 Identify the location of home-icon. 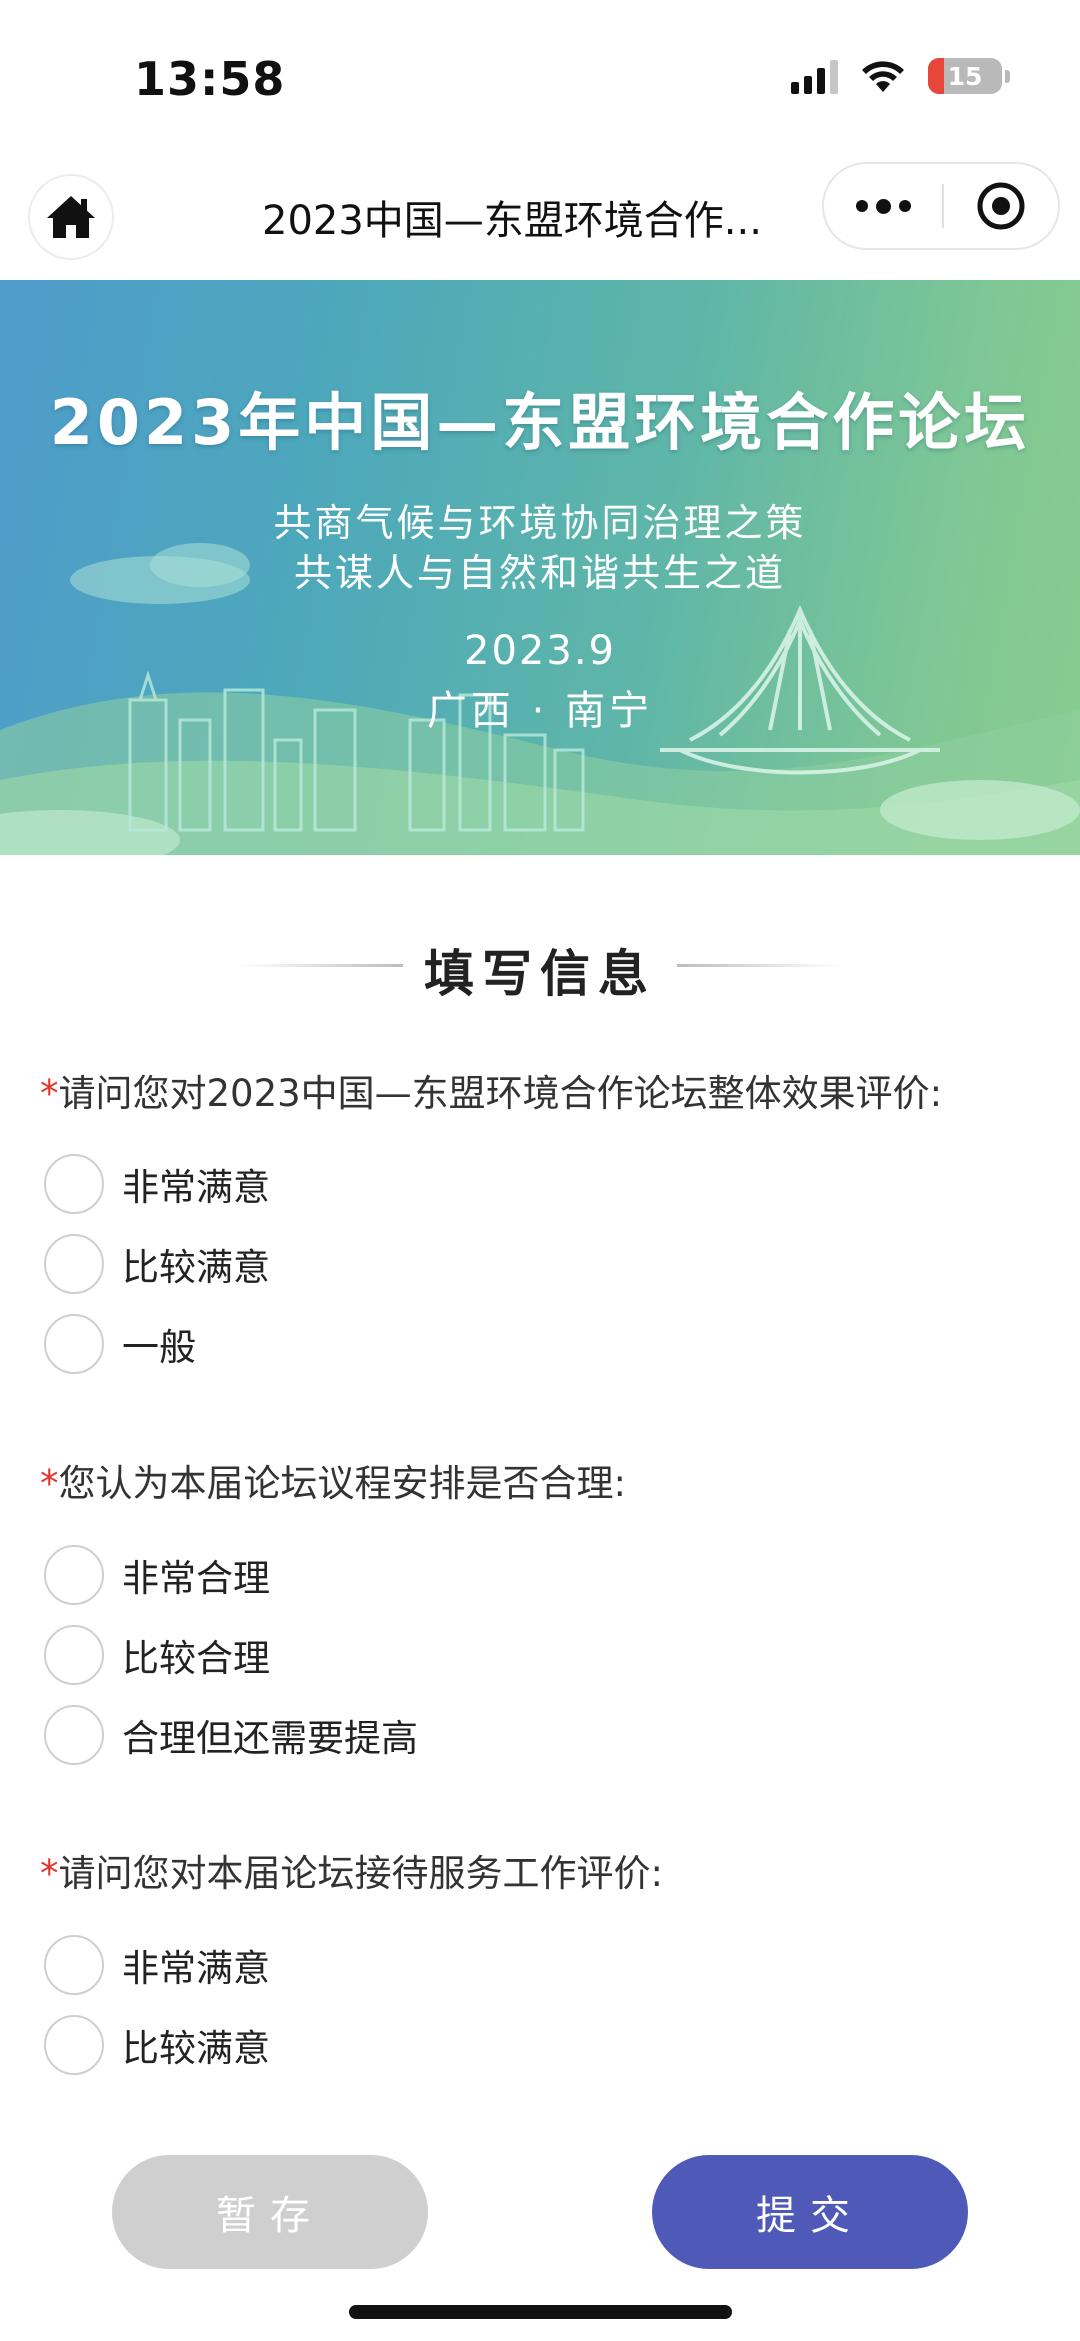
(71, 217).